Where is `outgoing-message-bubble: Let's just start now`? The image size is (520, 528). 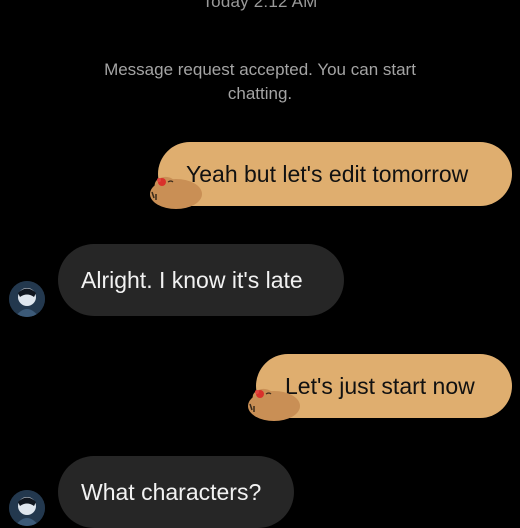
outgoing-message-bubble: Let's just start now is located at coordinates (380, 387).